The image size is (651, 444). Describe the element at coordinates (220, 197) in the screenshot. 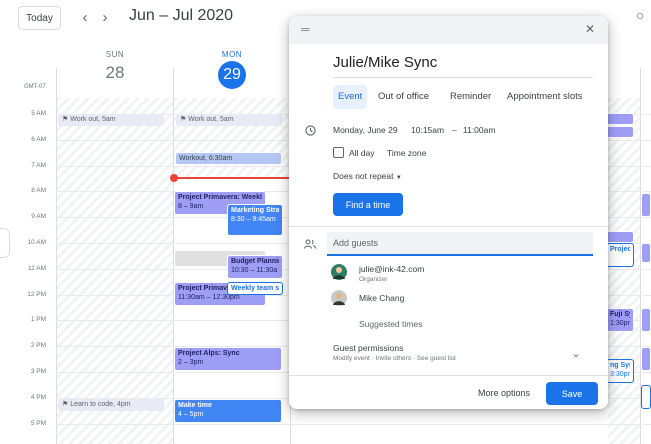

I see `event-title: Project Primavera: Weekly` at that location.